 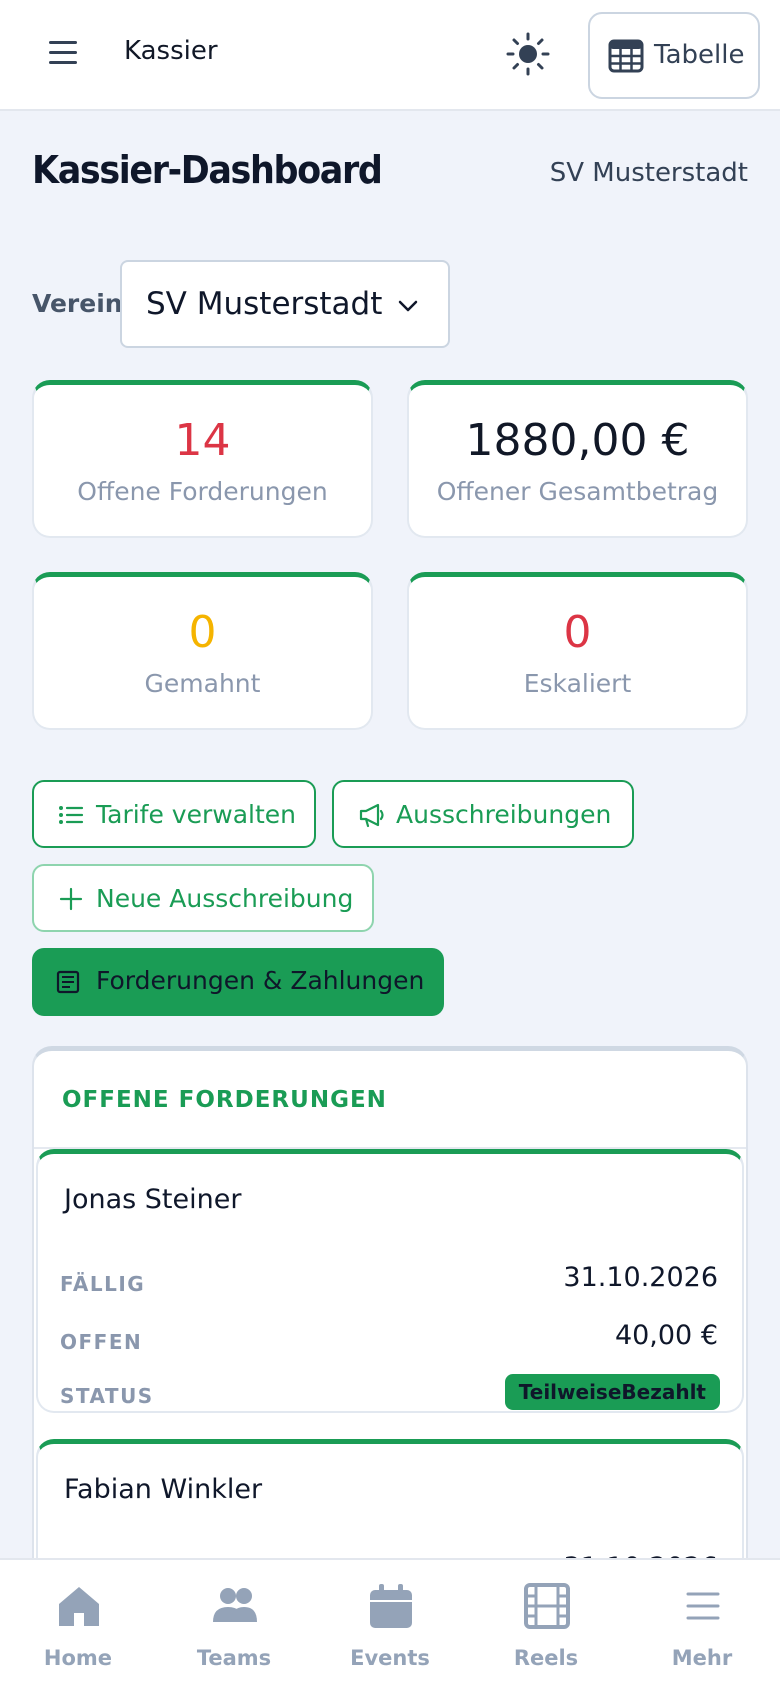 What do you see at coordinates (408, 308) in the screenshot?
I see `chevron-down-icon` at bounding box center [408, 308].